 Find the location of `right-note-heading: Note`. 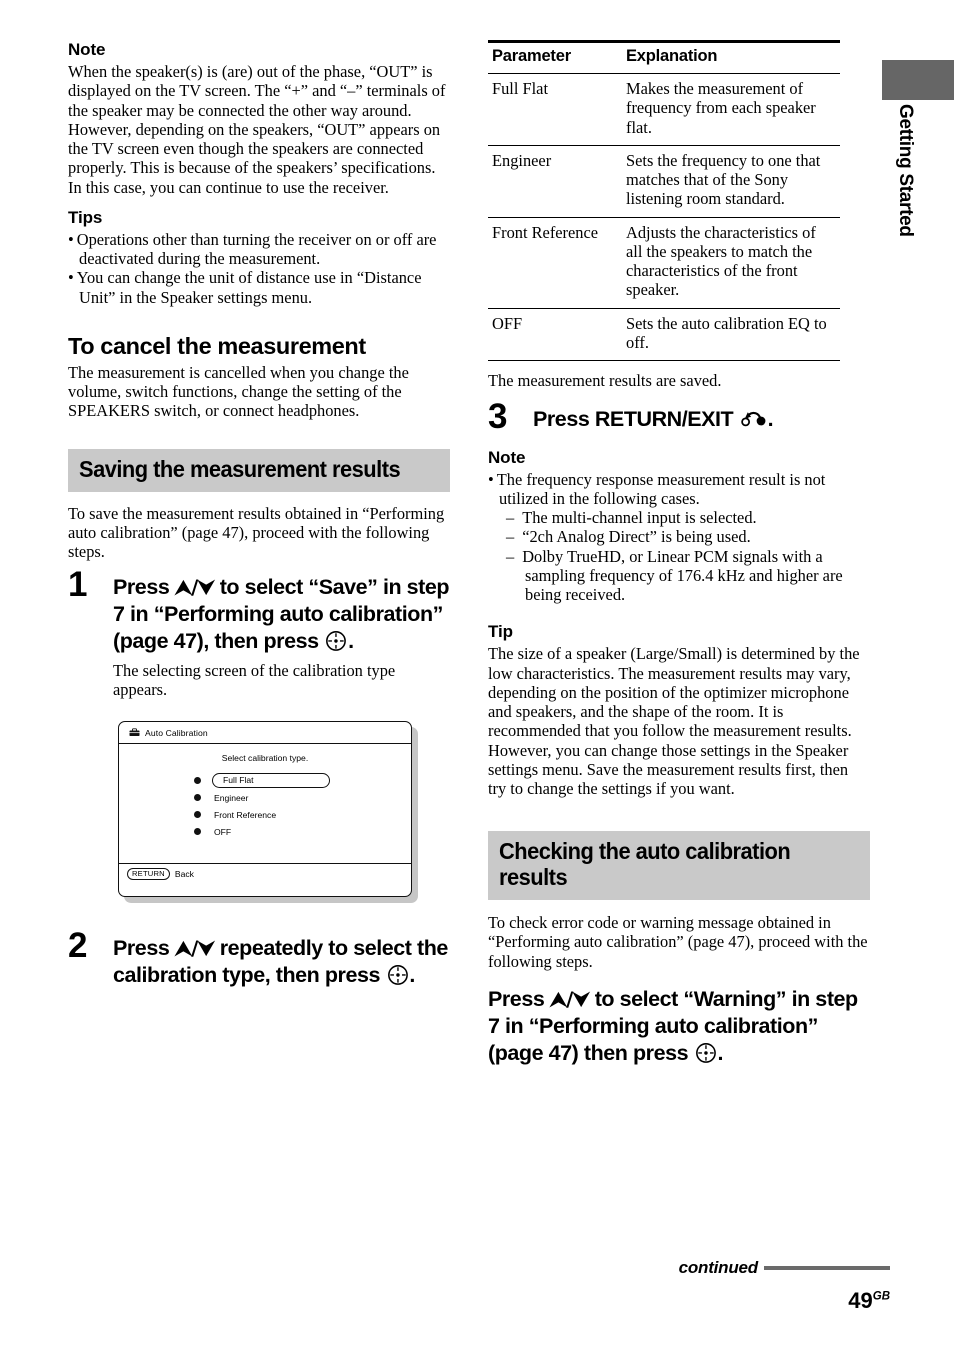

right-note-heading: Note is located at coordinates (507, 457).